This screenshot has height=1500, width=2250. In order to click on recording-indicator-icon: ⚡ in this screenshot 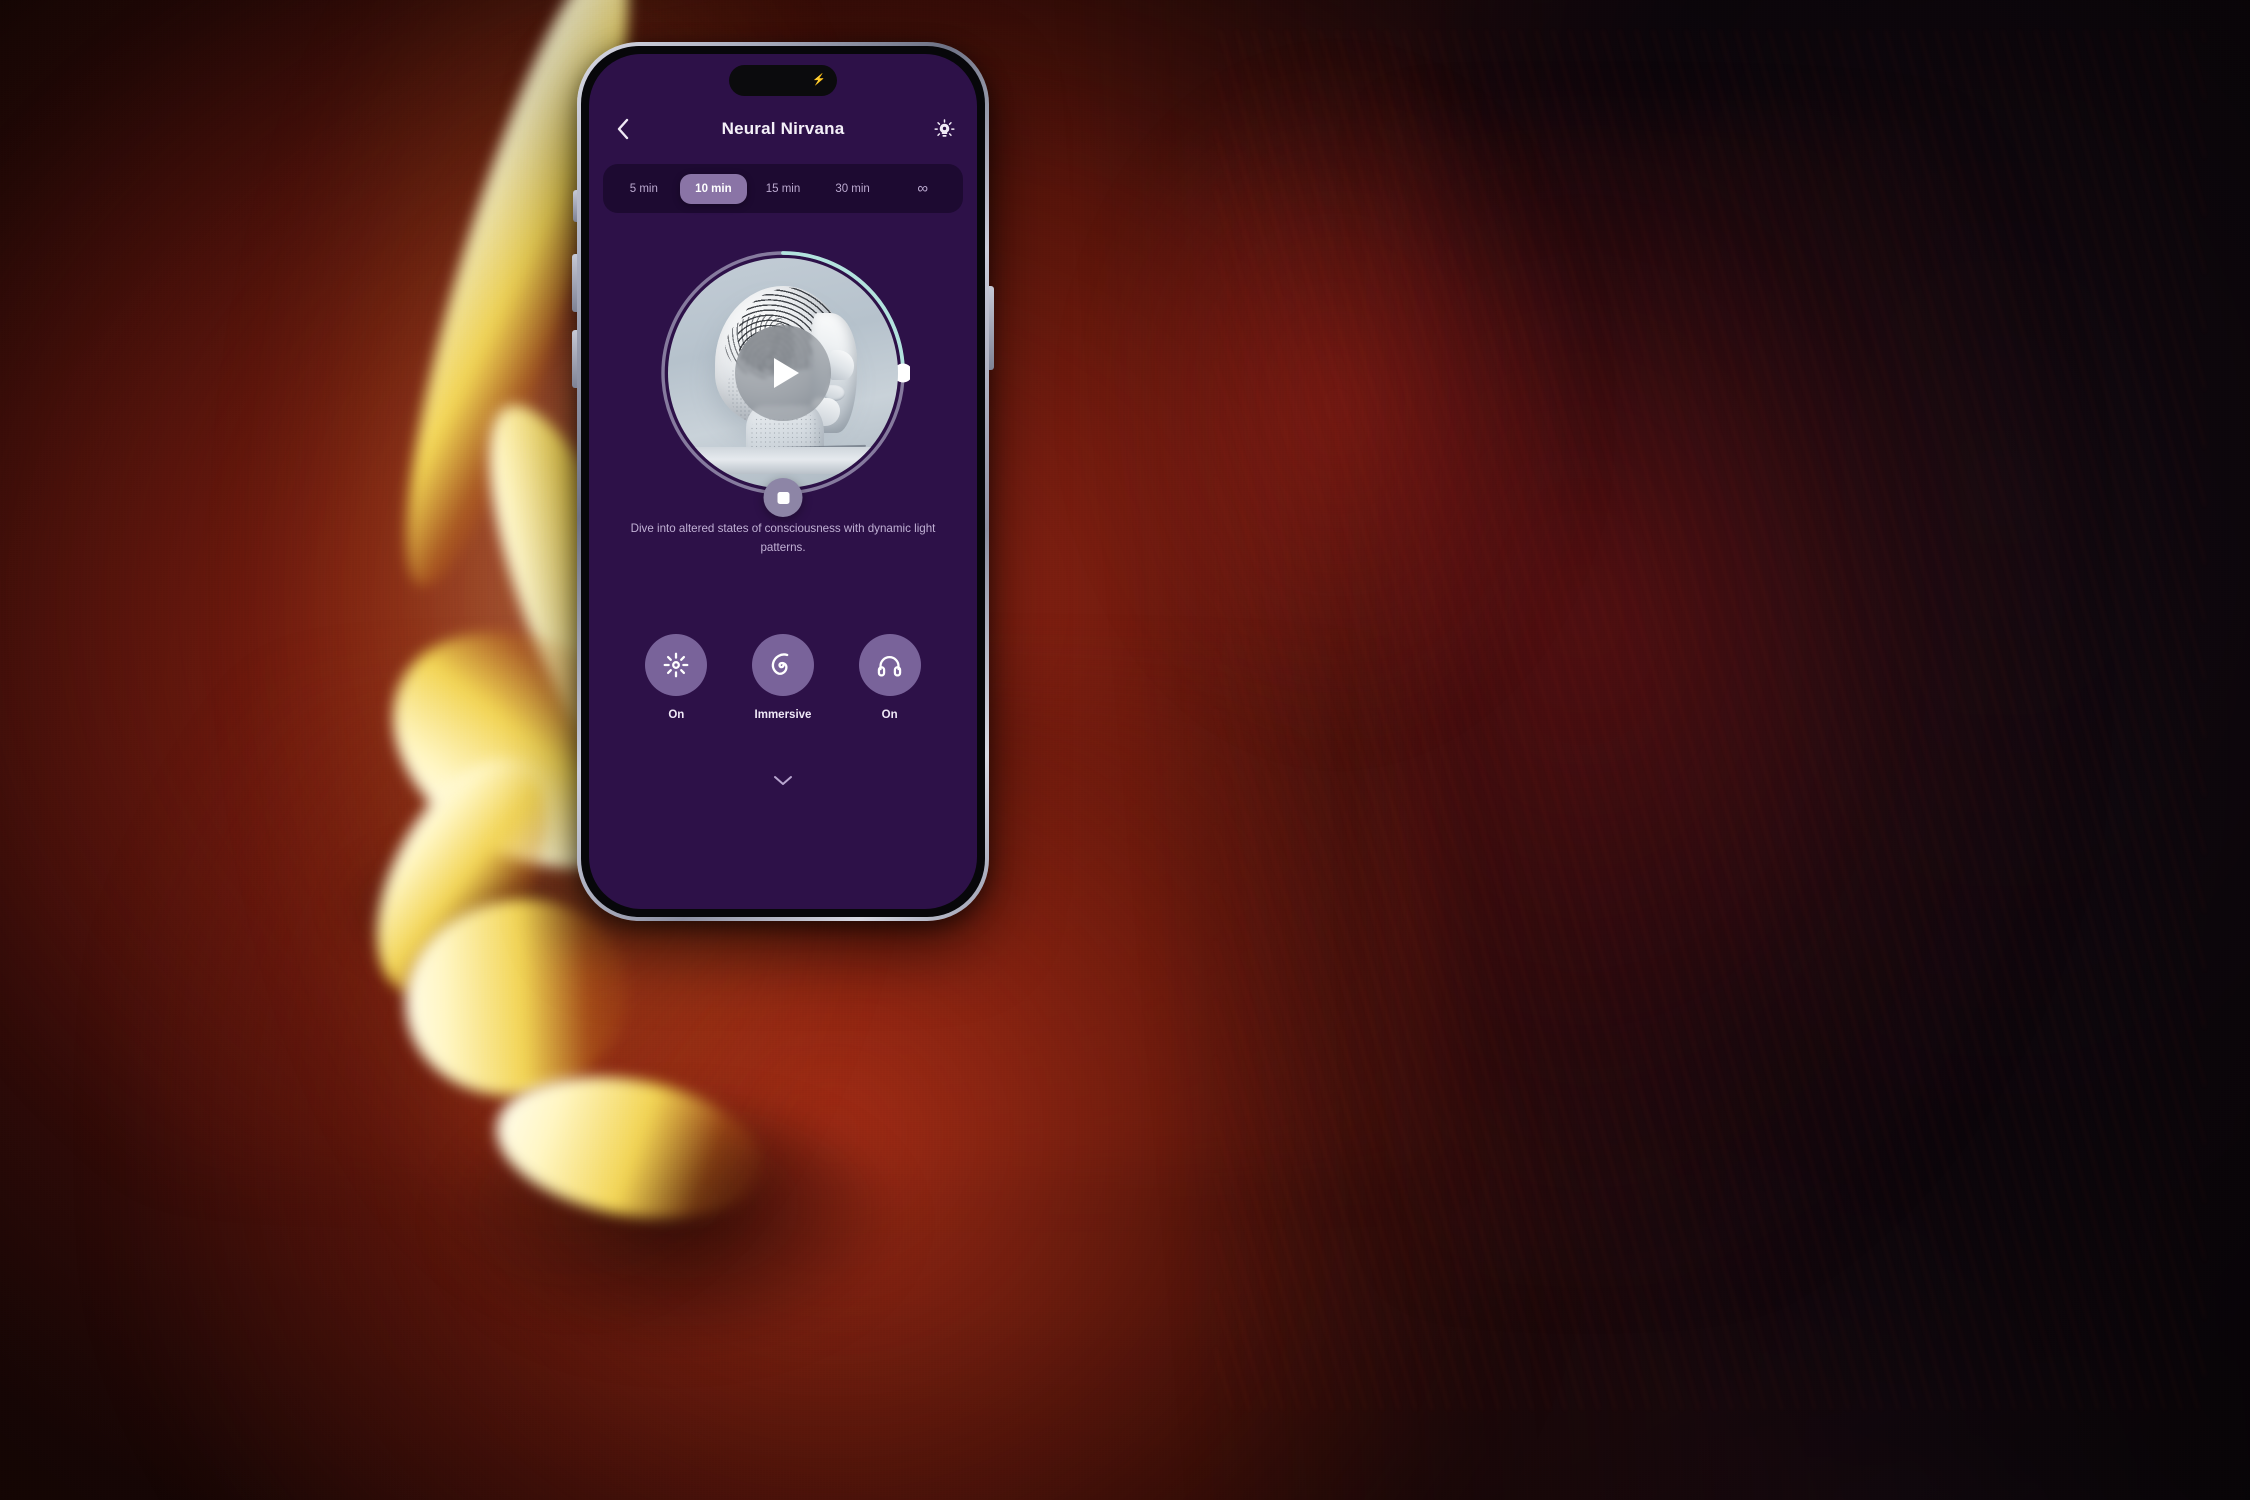, I will do `click(819, 80)`.